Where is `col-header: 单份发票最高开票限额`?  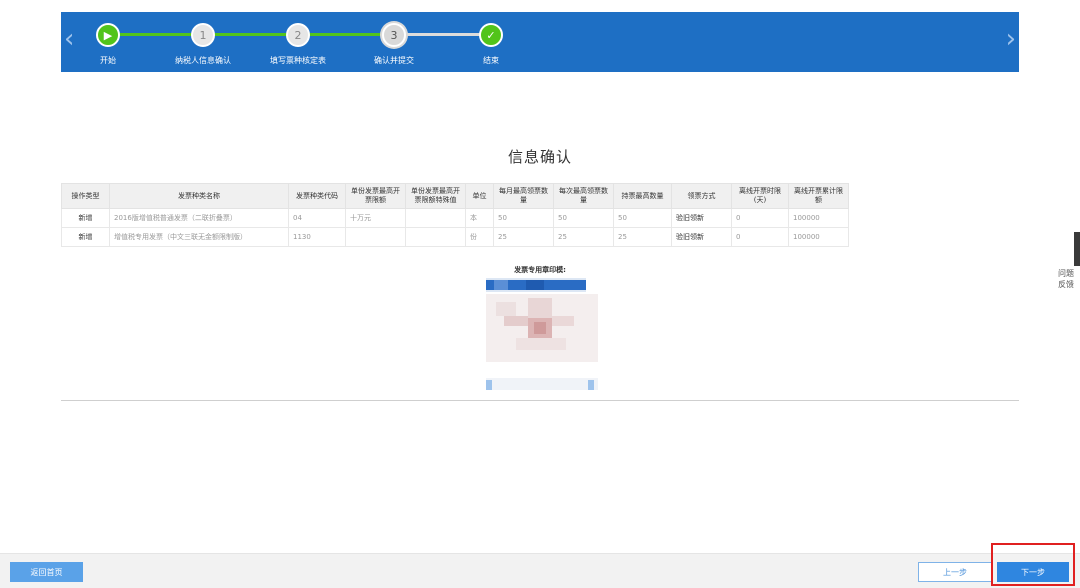 col-header: 单份发票最高开票限额 is located at coordinates (375, 196).